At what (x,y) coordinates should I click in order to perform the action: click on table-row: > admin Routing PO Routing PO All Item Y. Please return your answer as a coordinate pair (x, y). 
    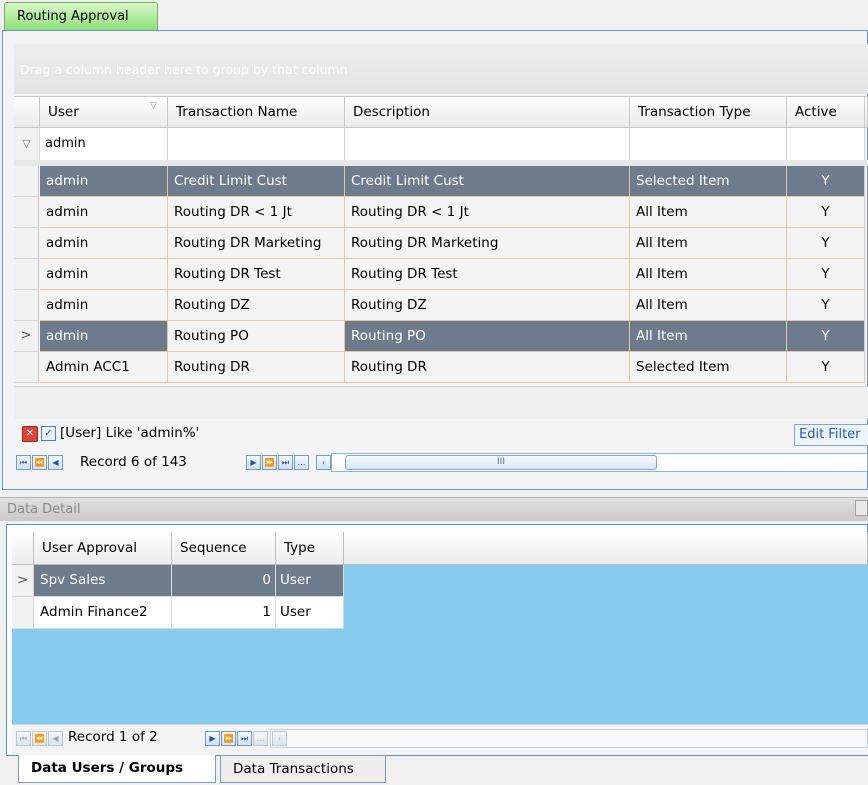
    Looking at the image, I should click on (441, 336).